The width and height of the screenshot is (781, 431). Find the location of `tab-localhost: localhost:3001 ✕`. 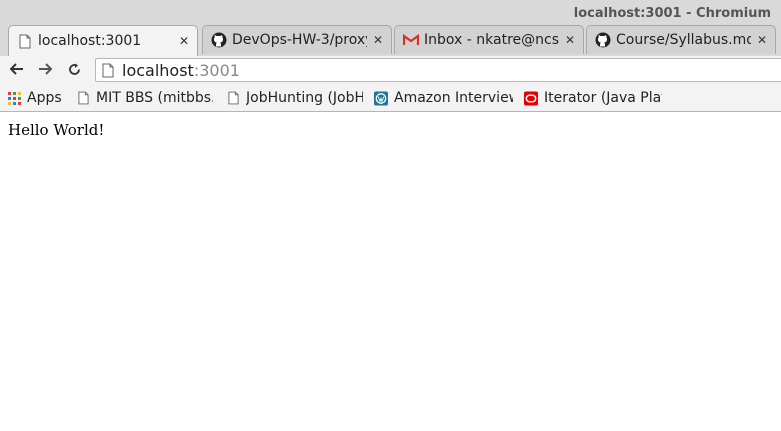

tab-localhost: localhost:3001 ✕ is located at coordinates (103, 40).